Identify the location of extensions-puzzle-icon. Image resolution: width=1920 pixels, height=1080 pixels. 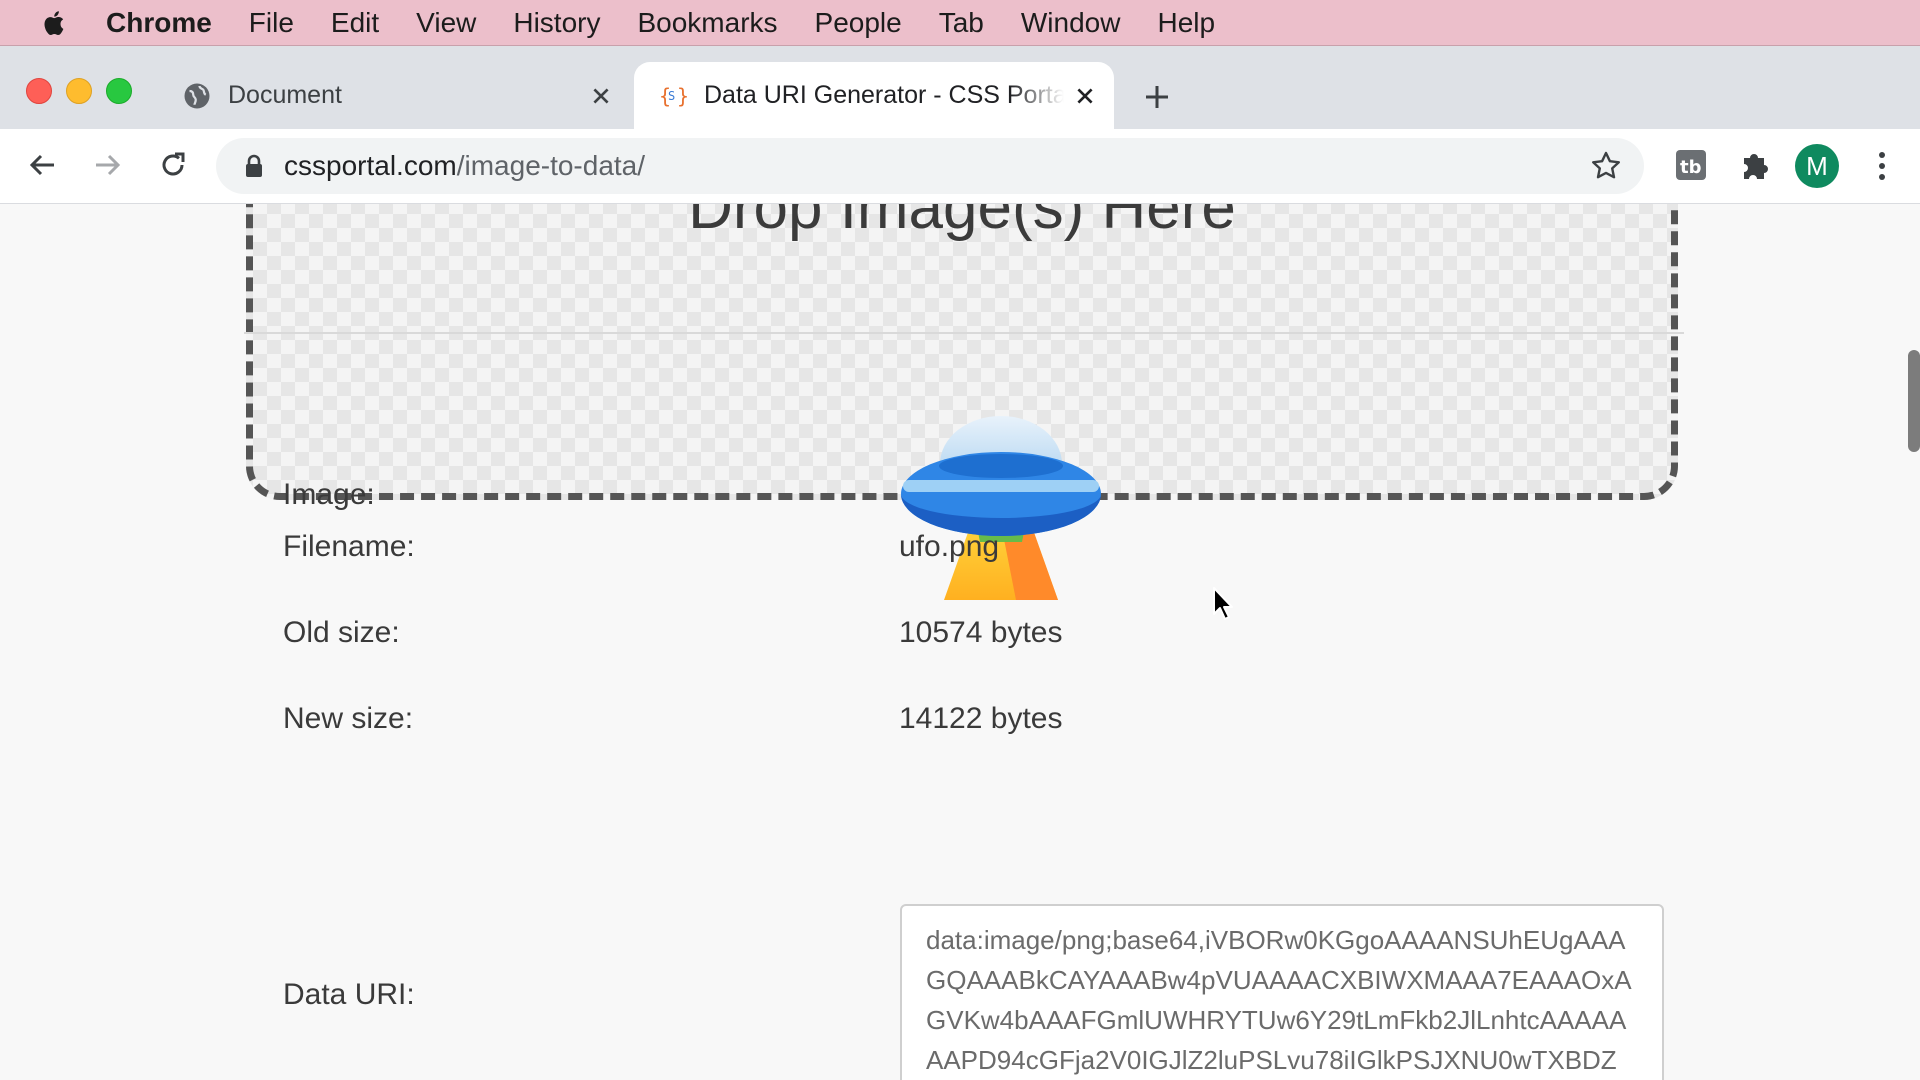
(1755, 165).